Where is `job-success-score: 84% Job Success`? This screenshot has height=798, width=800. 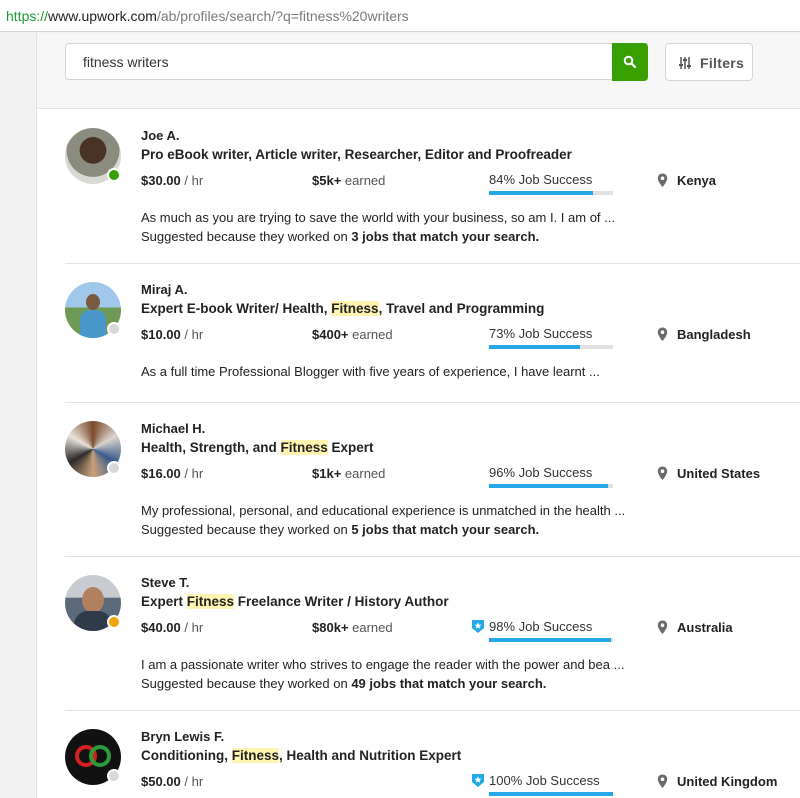
job-success-score: 84% Job Success is located at coordinates (551, 185).